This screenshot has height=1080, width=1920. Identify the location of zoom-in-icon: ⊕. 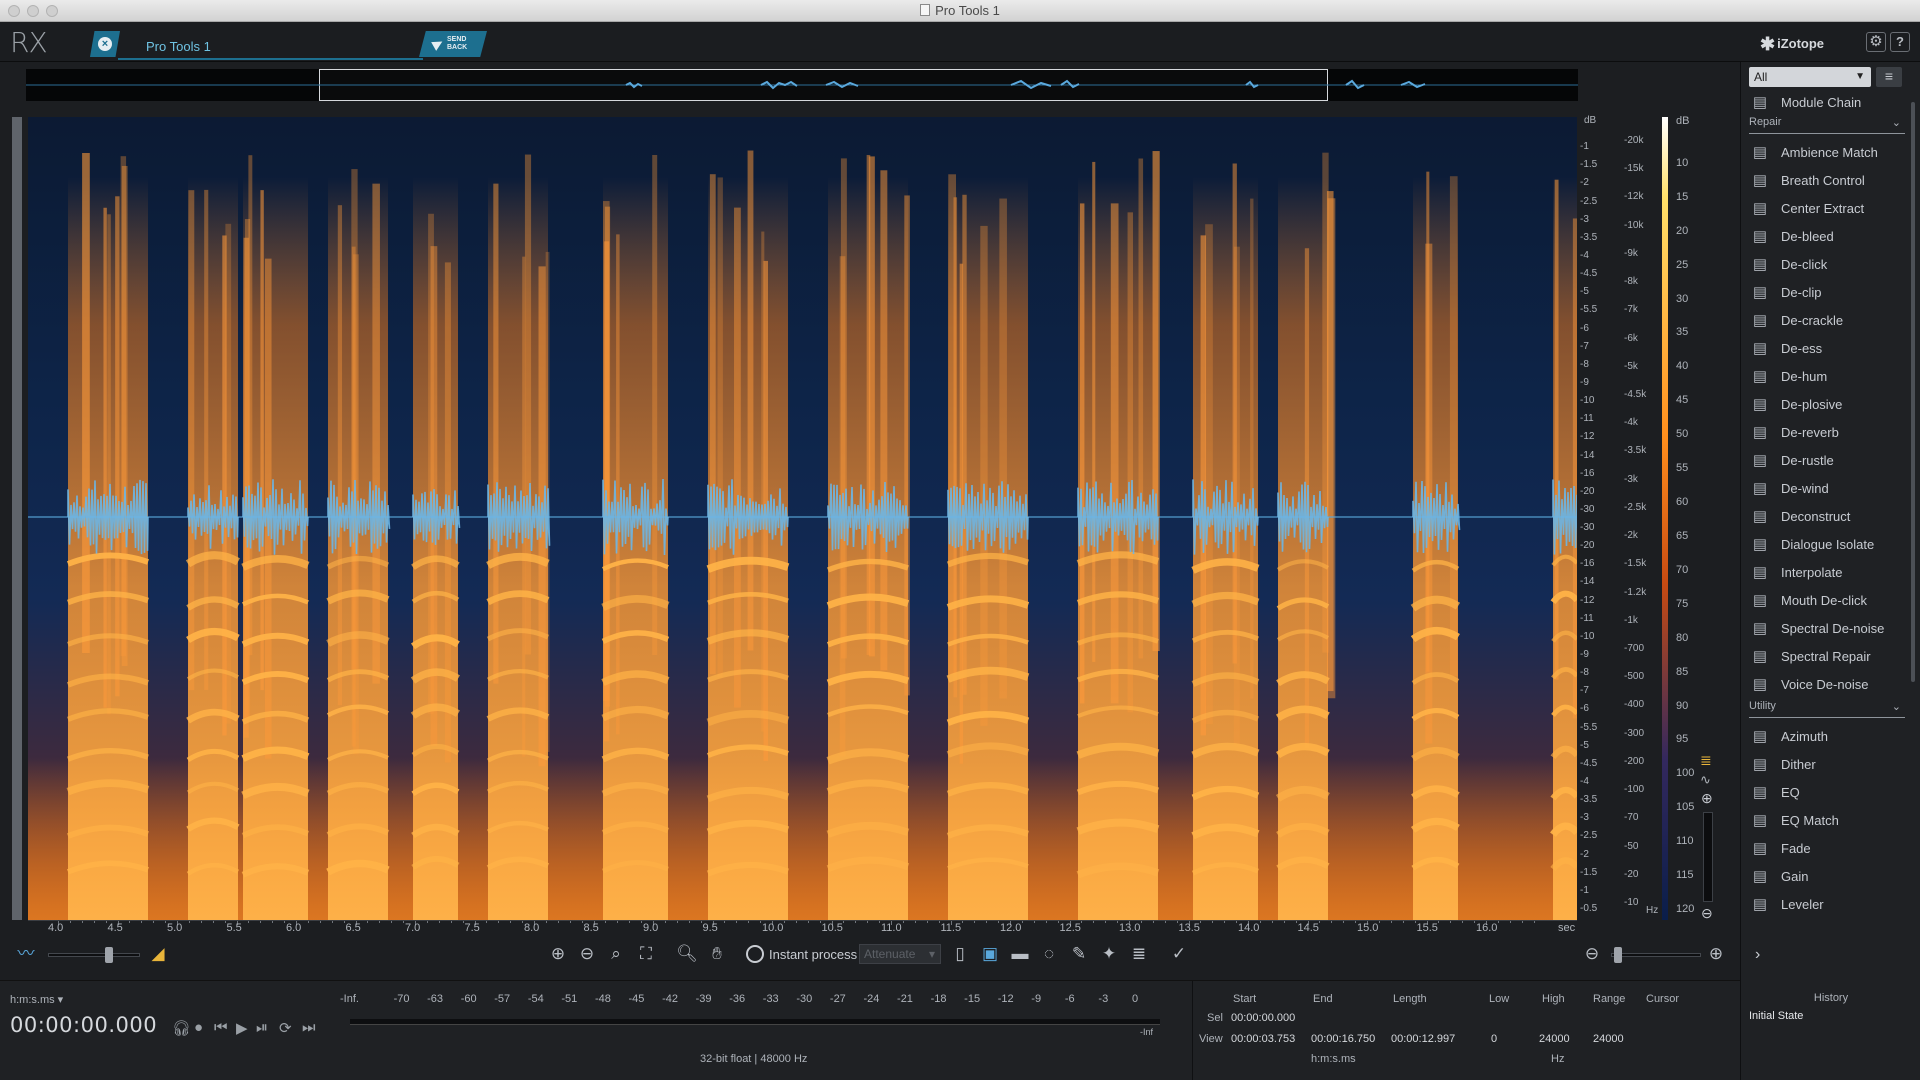
(558, 954).